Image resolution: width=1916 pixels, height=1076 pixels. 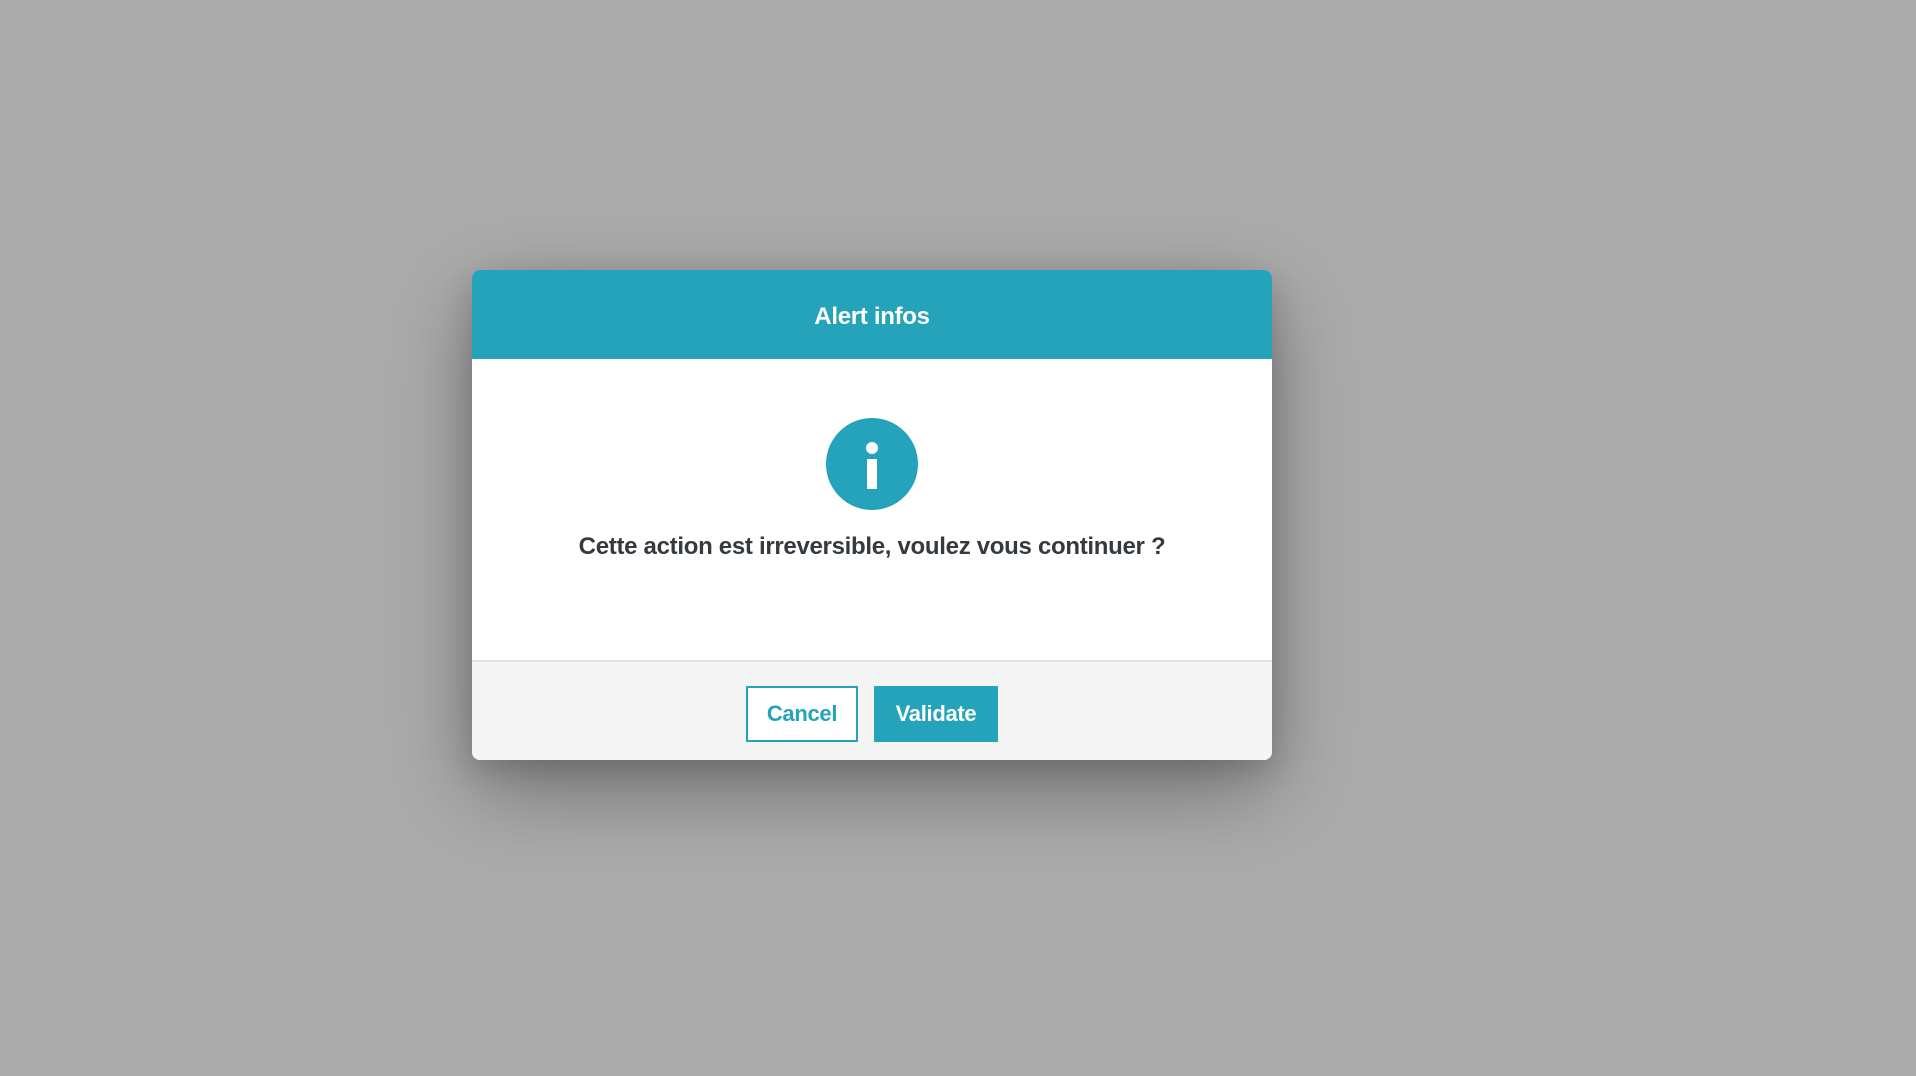 I want to click on validate-button: Validate, so click(x=936, y=714).